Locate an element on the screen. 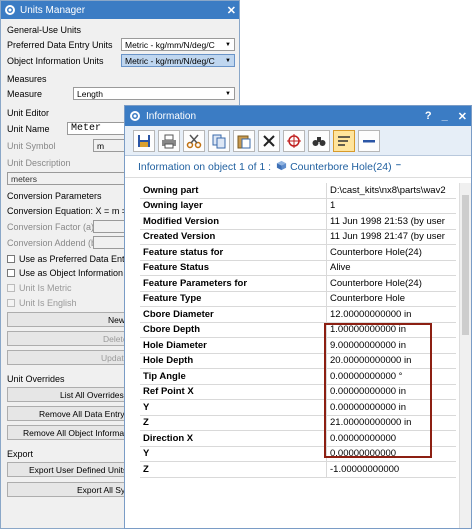 The image size is (474, 529). minus-icon is located at coordinates (369, 140).